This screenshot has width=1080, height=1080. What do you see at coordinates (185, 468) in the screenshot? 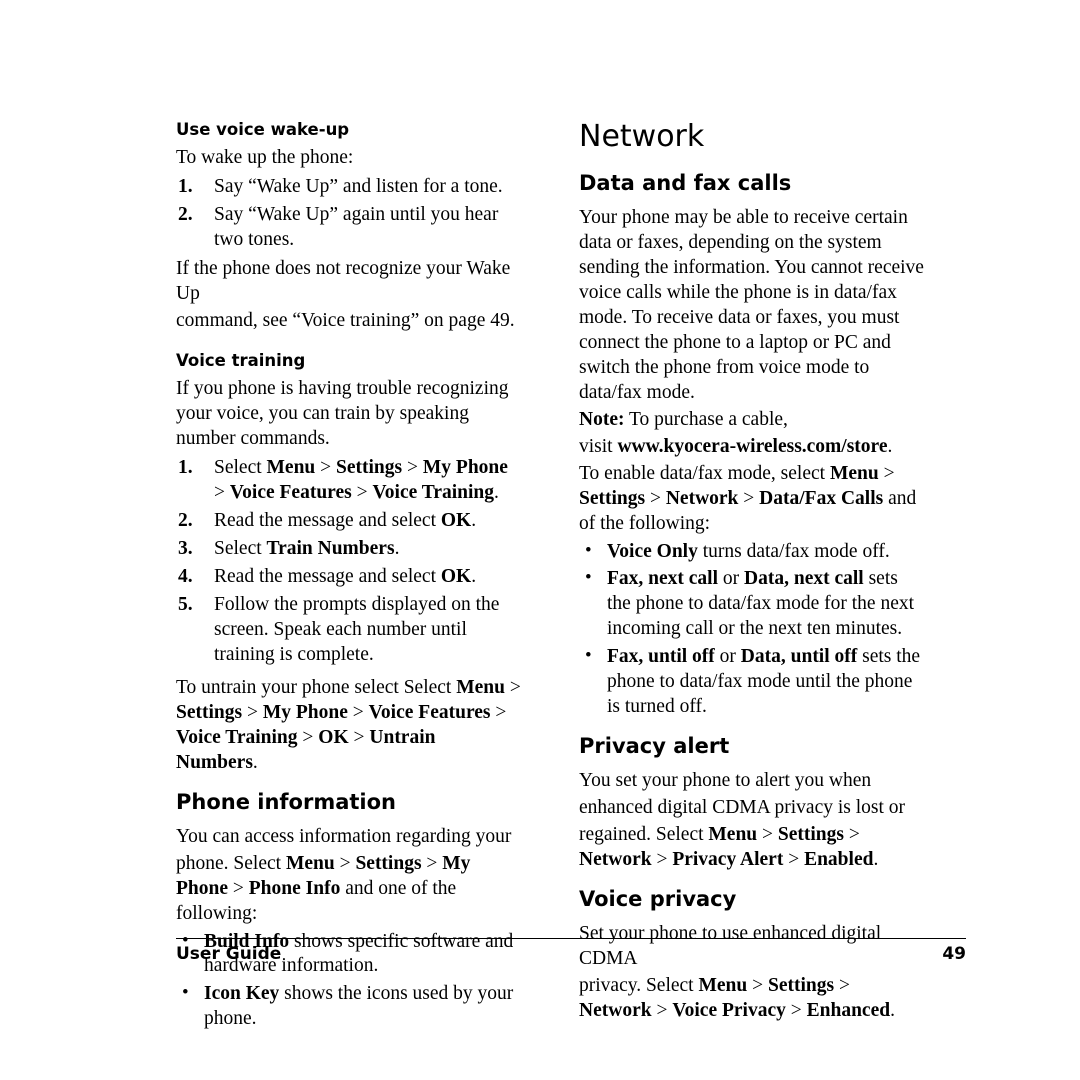
I see `step-marker: 1.` at bounding box center [185, 468].